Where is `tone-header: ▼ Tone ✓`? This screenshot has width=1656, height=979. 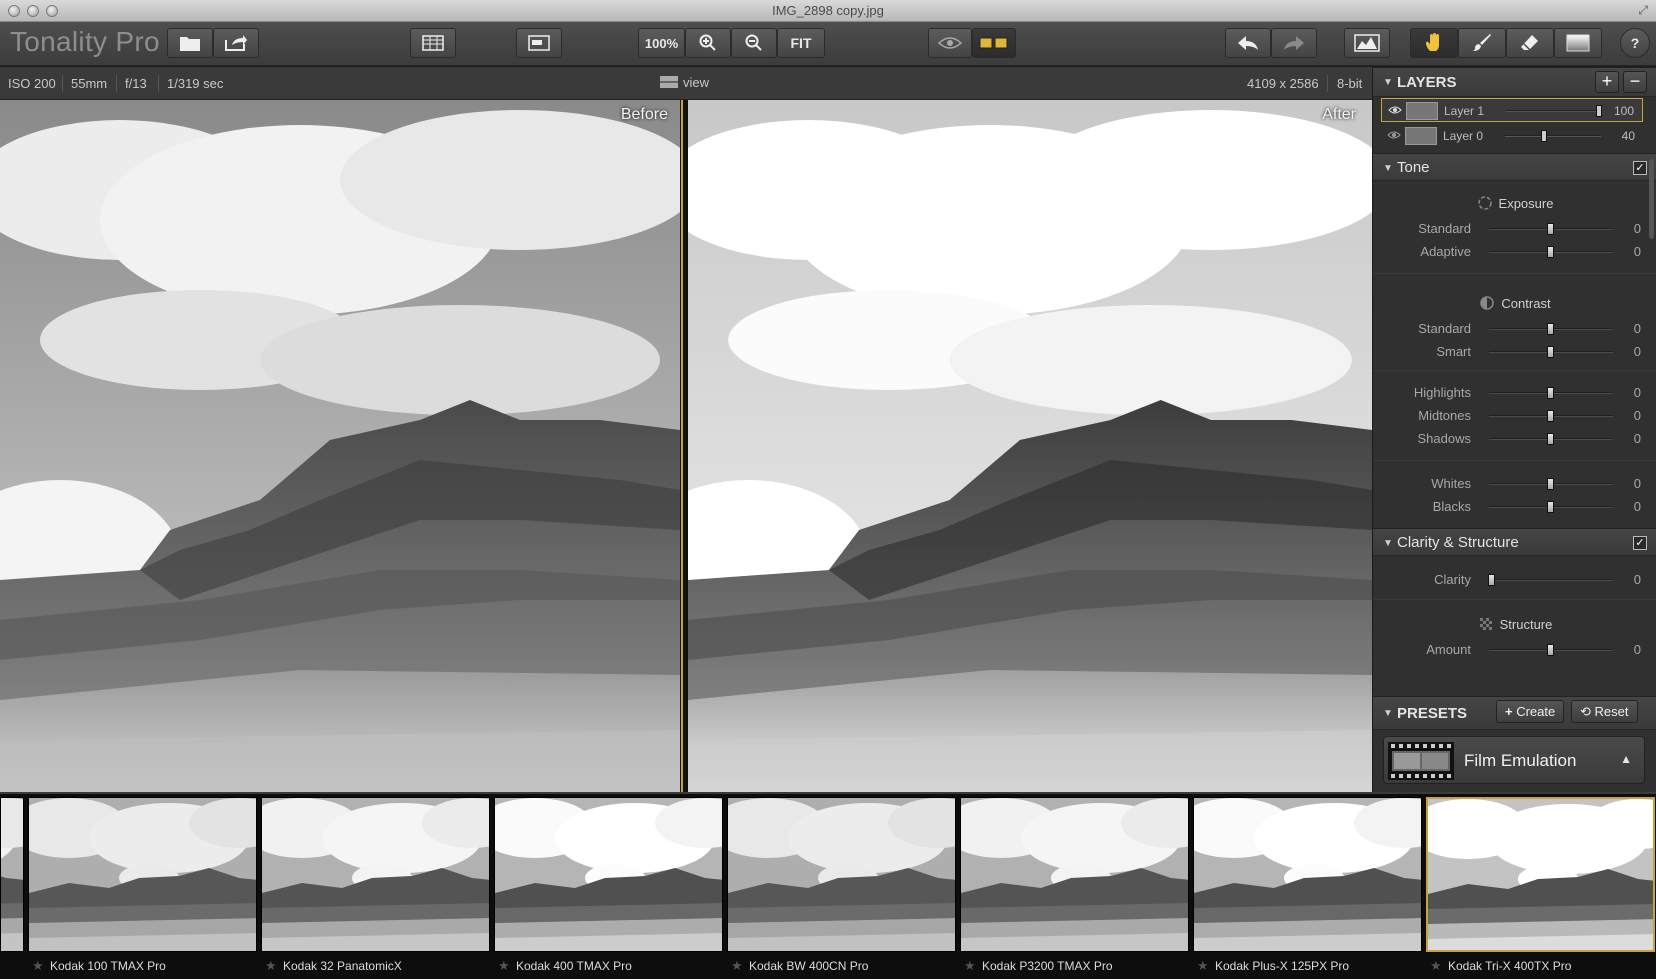 tone-header: ▼ Tone ✓ is located at coordinates (1514, 167).